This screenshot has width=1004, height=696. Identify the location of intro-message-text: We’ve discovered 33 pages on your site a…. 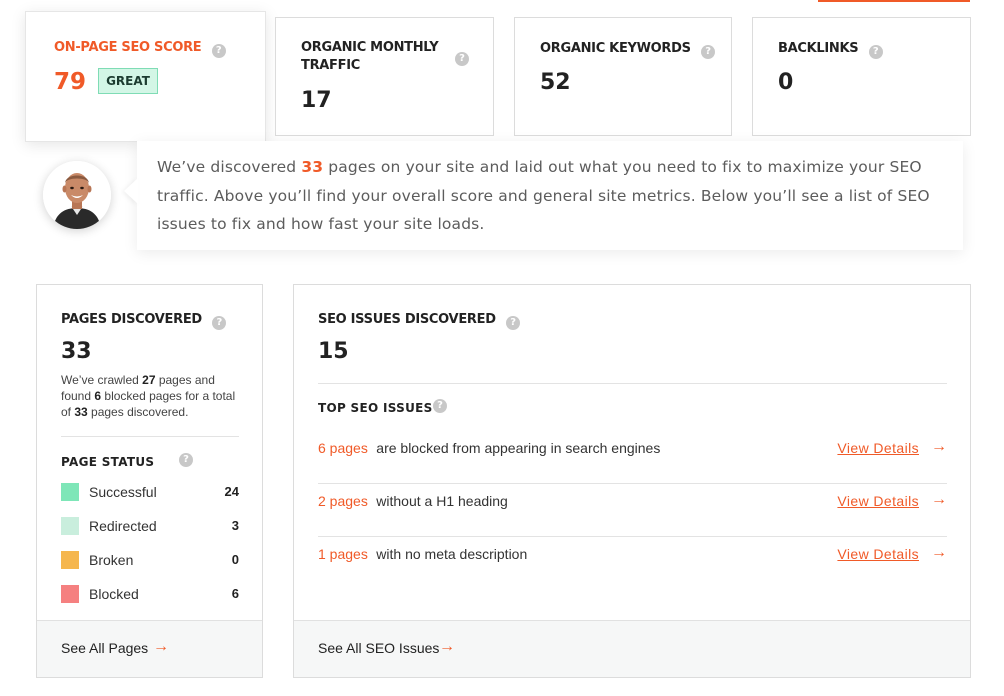
(543, 195).